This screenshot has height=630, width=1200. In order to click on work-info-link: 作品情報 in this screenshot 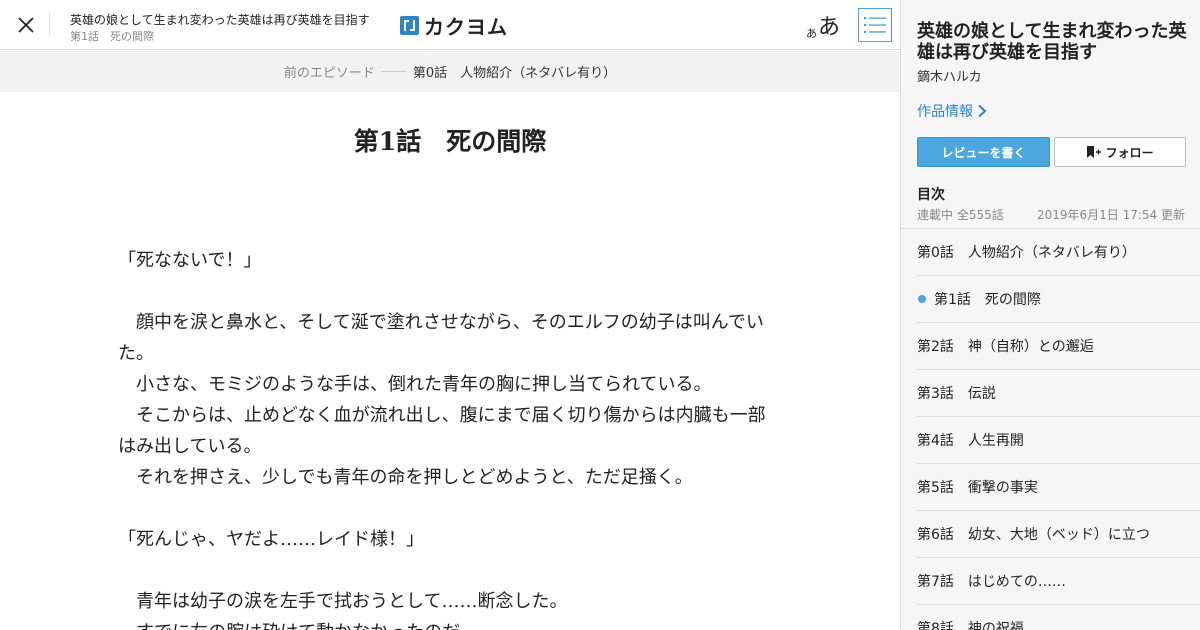, I will do `click(952, 111)`.